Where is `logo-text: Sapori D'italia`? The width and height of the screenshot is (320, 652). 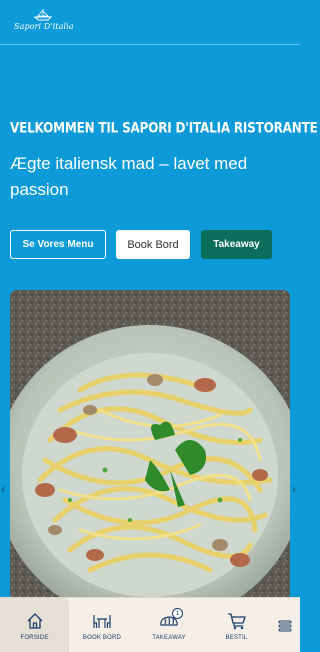
logo-text: Sapori D'italia is located at coordinates (44, 26).